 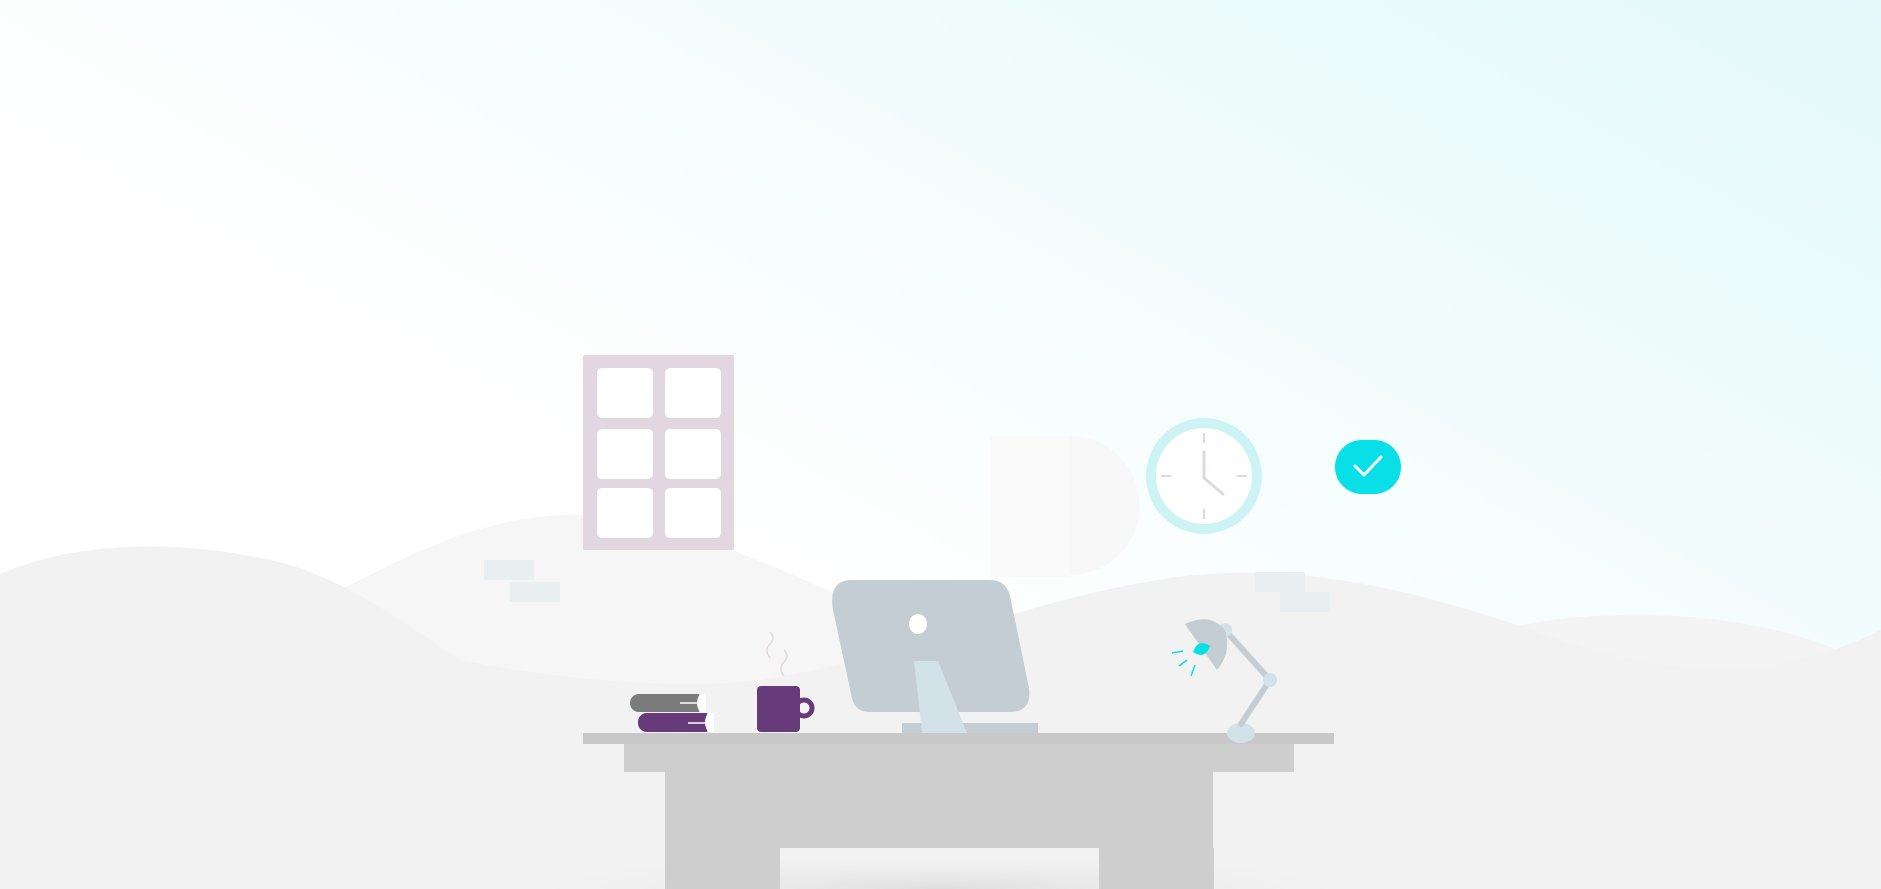 What do you see at coordinates (1030, 506) in the screenshot?
I see `background-panel` at bounding box center [1030, 506].